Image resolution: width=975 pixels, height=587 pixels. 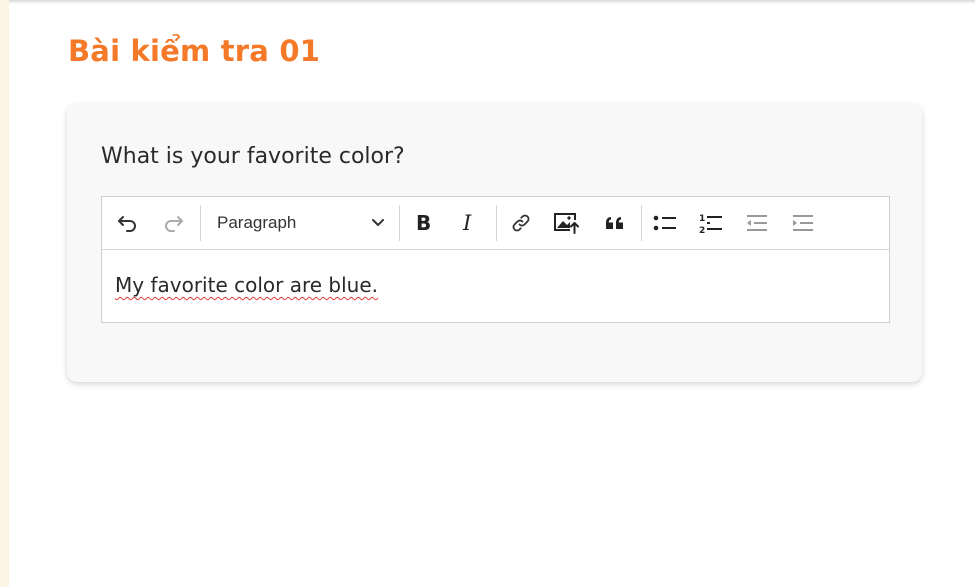 I want to click on bulleted-list-icon, so click(x=664, y=223).